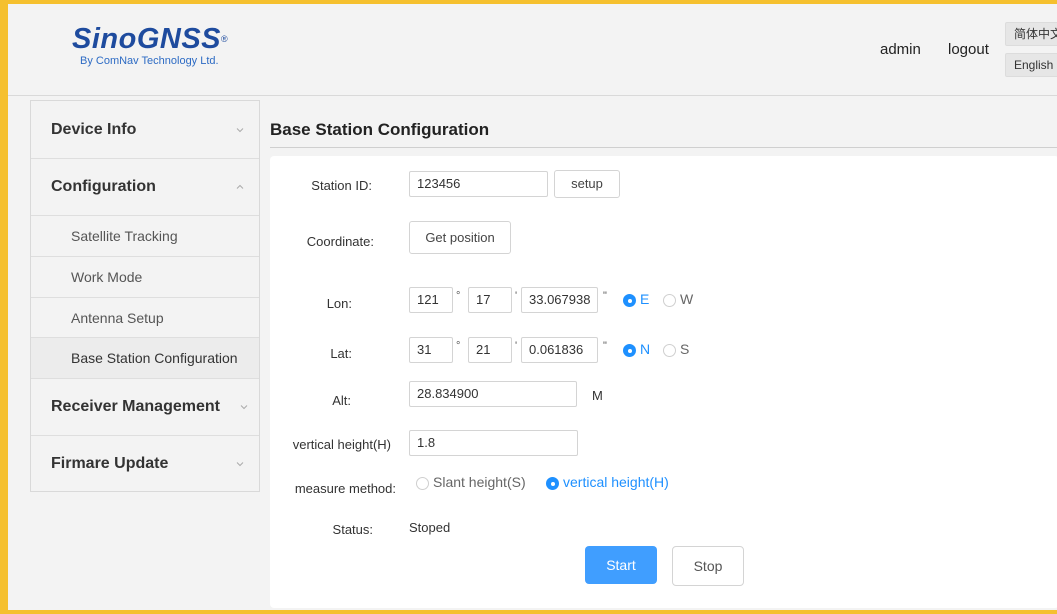  I want to click on sidebar-item-label: Device Info, so click(94, 129).